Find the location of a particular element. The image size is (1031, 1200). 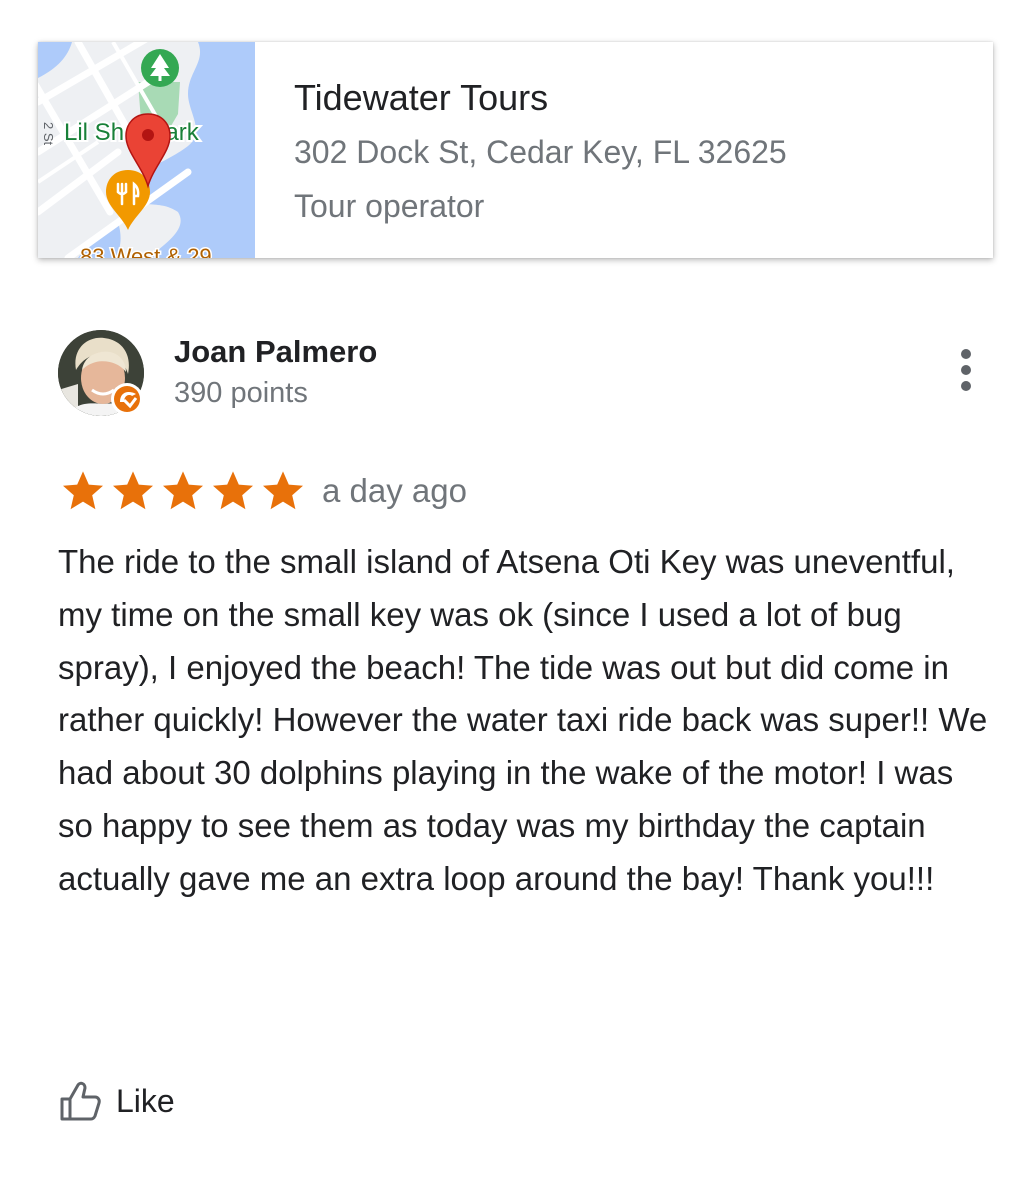

more-options-button is located at coordinates (966, 372).